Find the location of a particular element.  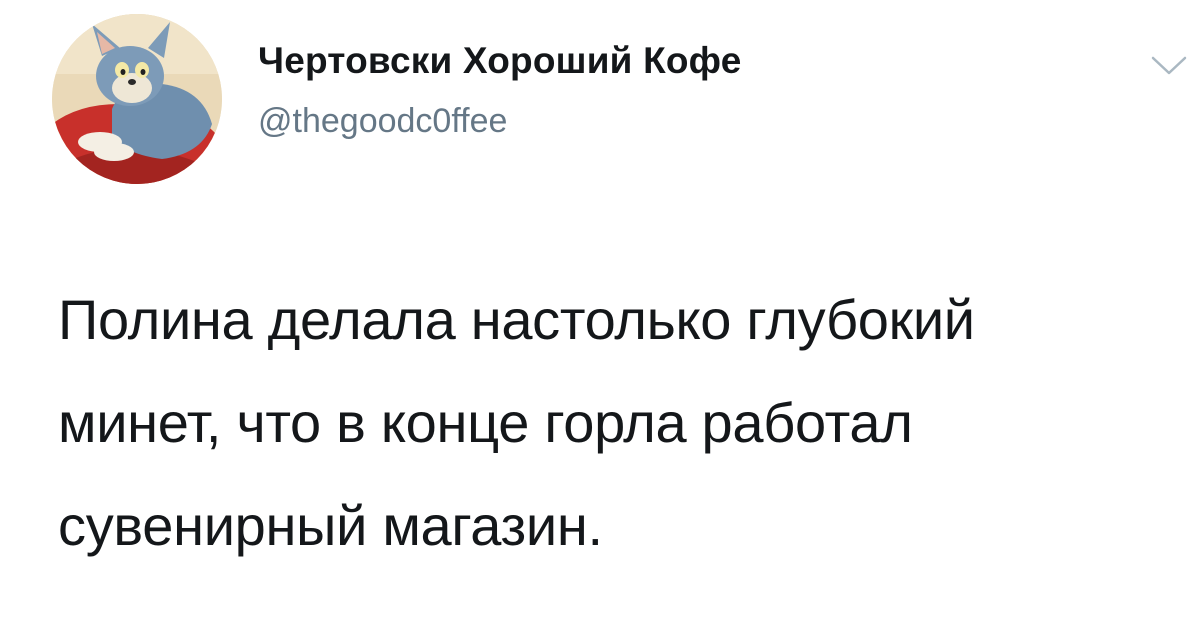

tweet-menu-button is located at coordinates (1169, 66).